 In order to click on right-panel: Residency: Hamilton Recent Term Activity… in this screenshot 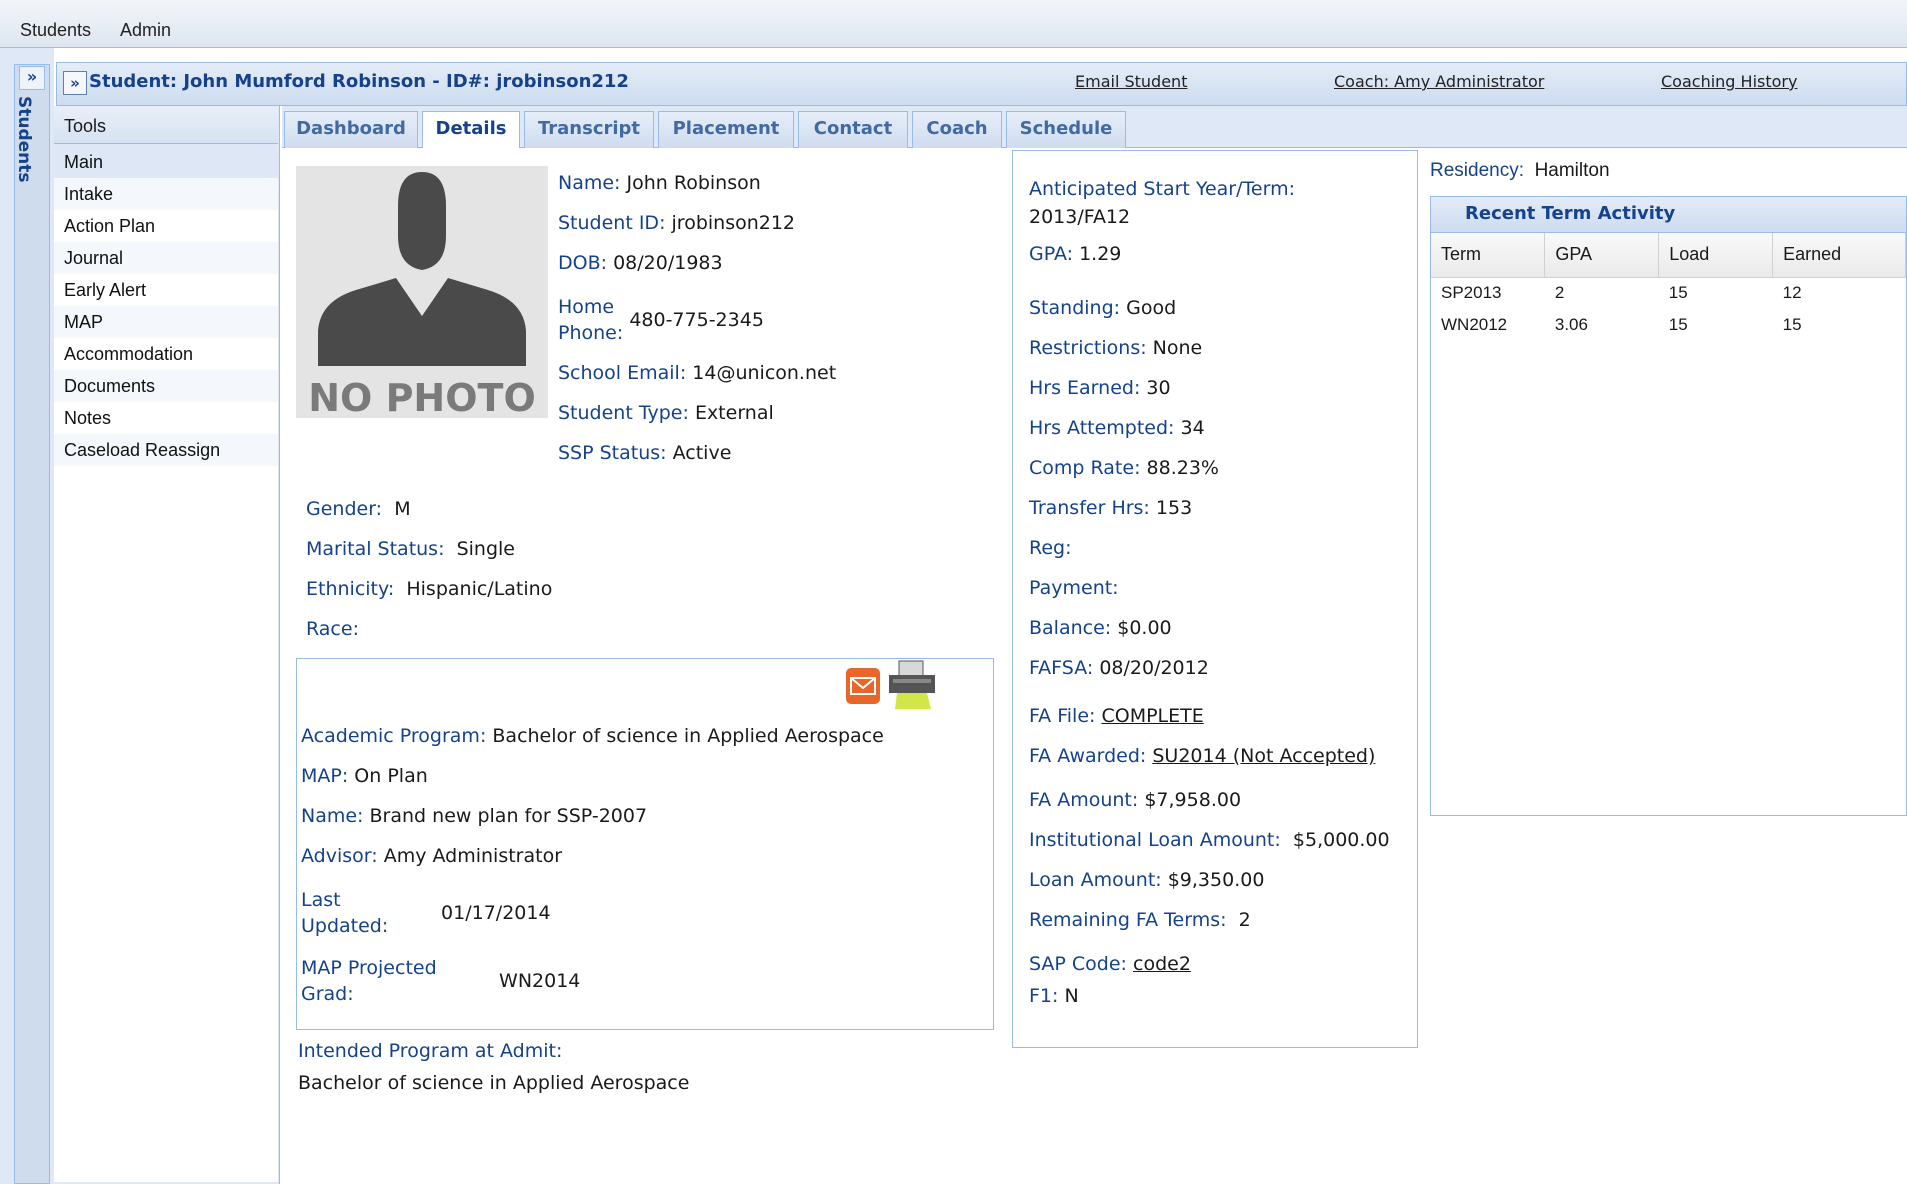, I will do `click(1668, 482)`.